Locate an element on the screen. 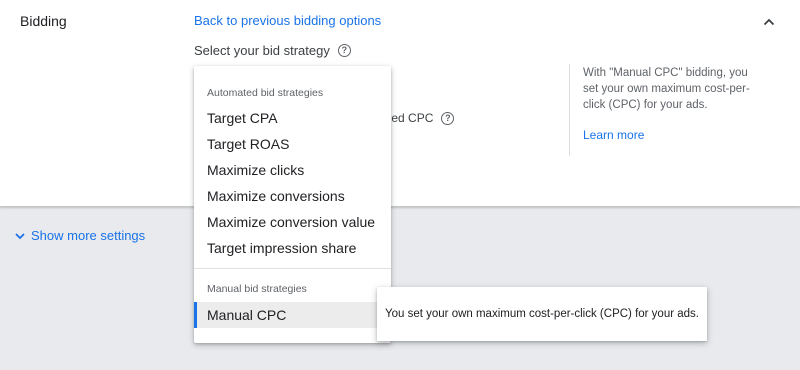  back-to-previous-bidding-link: Back to previous bidding options is located at coordinates (287, 20).